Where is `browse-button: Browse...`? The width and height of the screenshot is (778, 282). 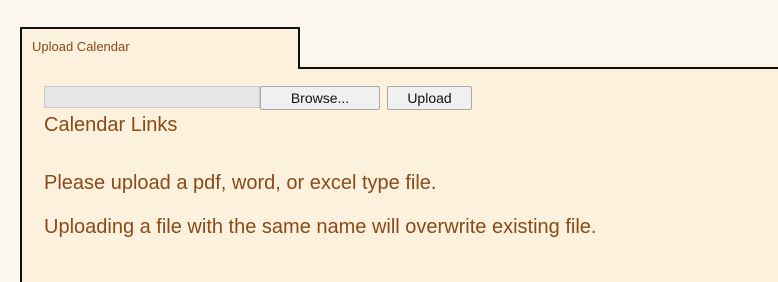
browse-button: Browse... is located at coordinates (320, 98).